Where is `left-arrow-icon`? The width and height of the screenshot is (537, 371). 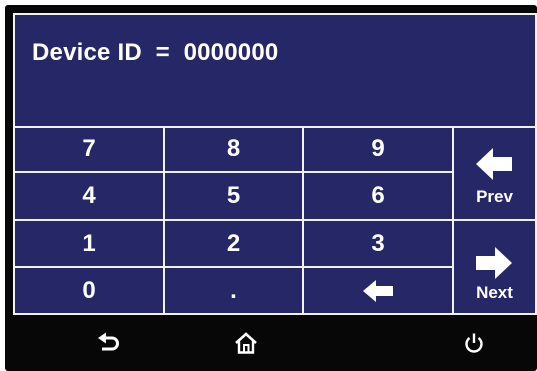
left-arrow-icon is located at coordinates (378, 290).